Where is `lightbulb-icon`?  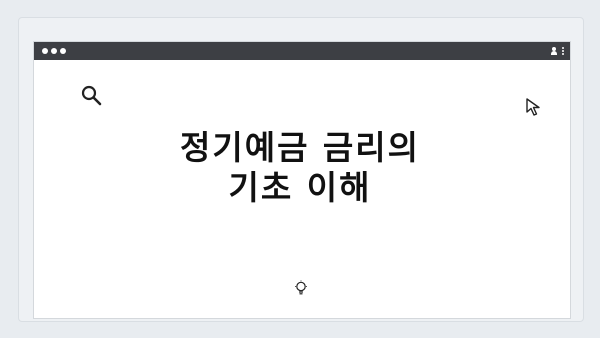 lightbulb-icon is located at coordinates (301, 287).